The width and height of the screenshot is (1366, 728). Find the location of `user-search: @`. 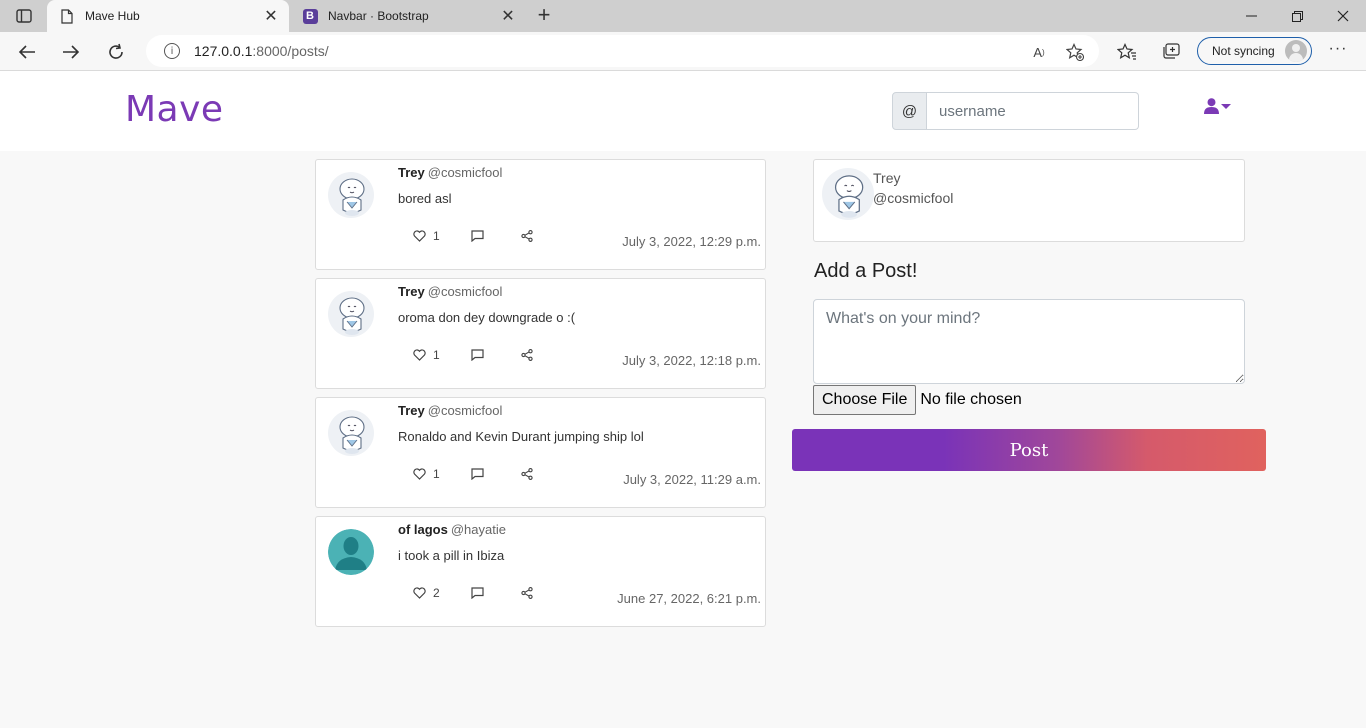

user-search: @ is located at coordinates (1015, 111).